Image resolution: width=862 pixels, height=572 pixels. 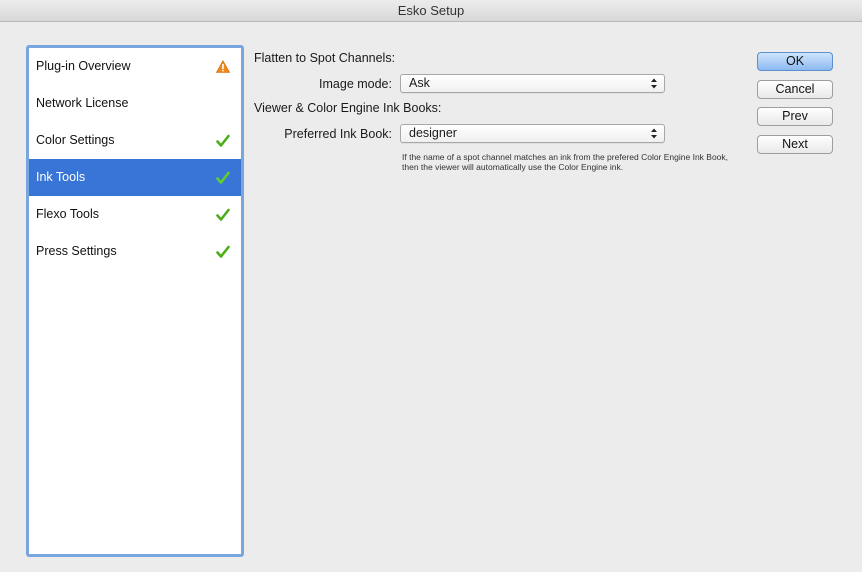 I want to click on window-title: Esko Setup, so click(x=431, y=10).